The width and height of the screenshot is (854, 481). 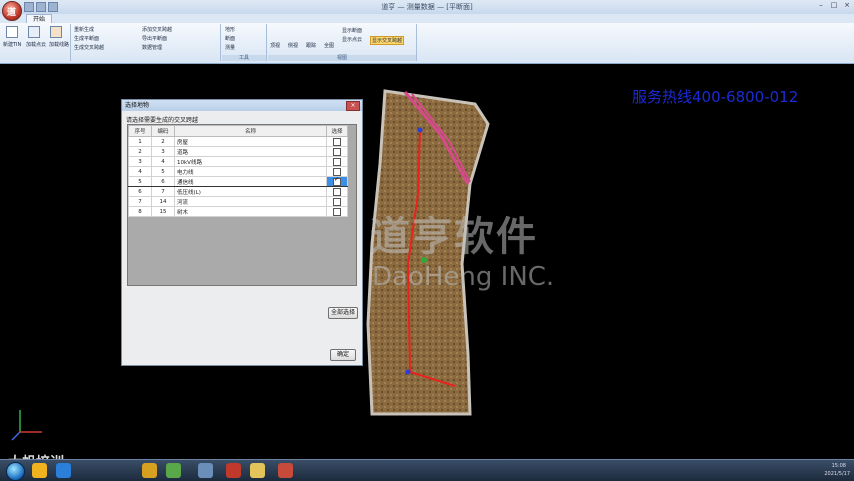 I want to click on app-logo-icon: 道, so click(x=12, y=13).